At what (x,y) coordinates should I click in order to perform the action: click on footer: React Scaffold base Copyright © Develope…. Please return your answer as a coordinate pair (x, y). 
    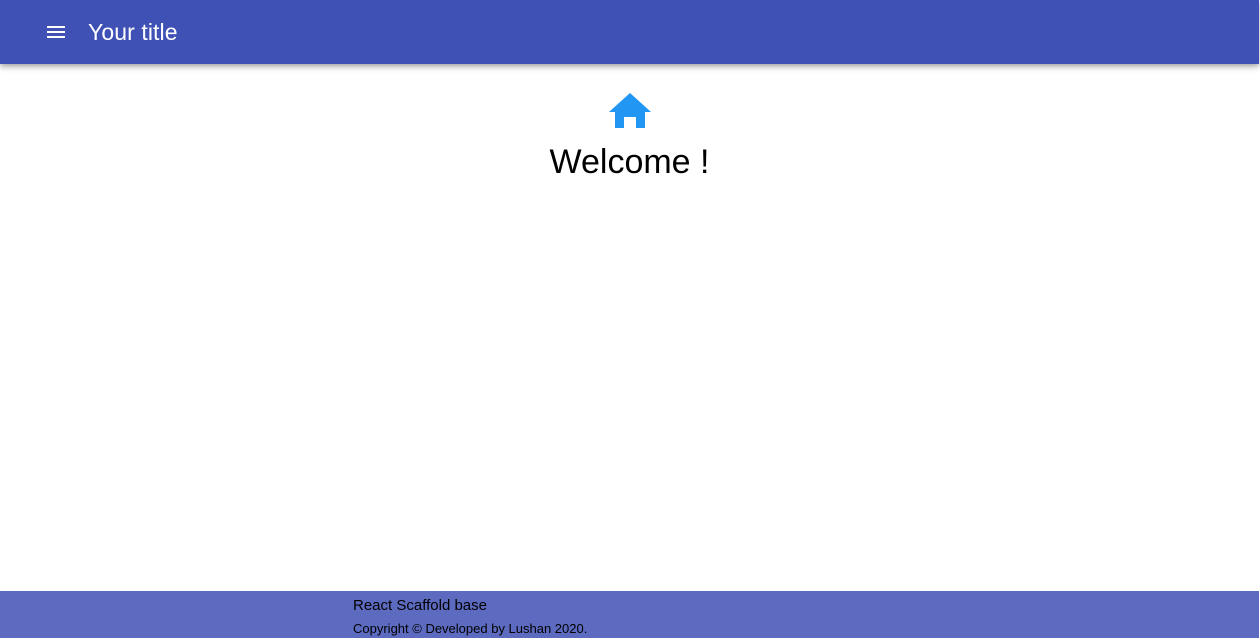
    Looking at the image, I should click on (629, 614).